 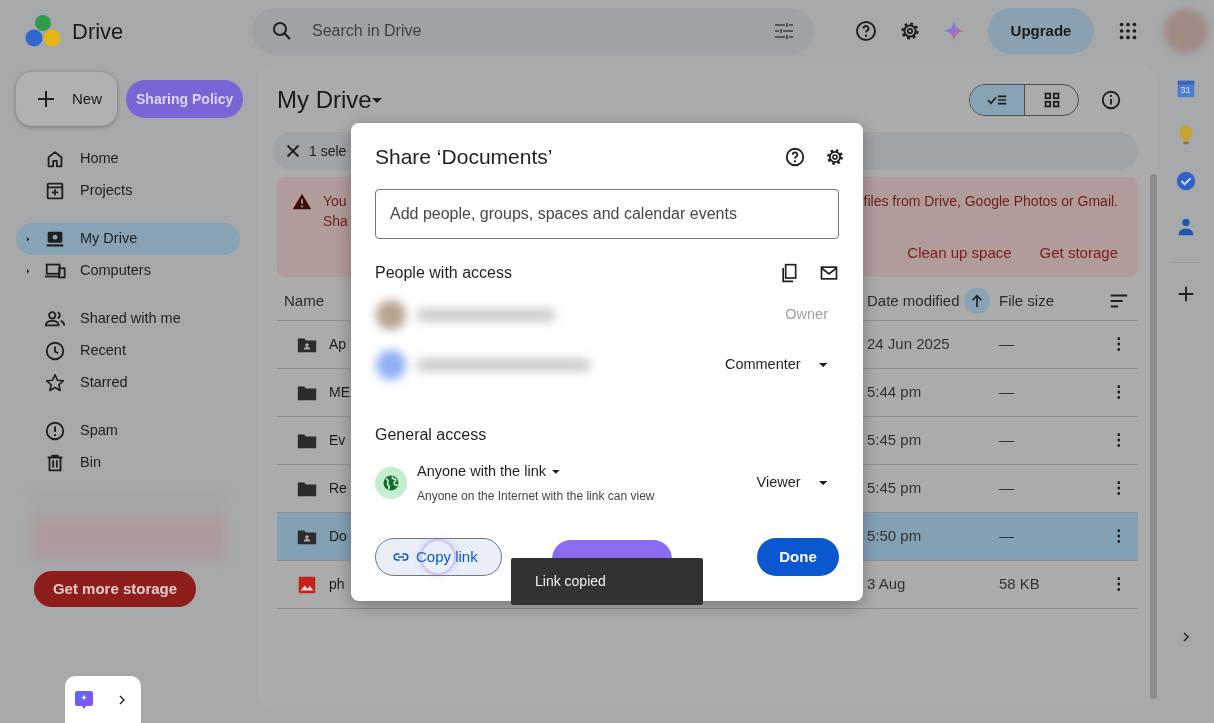 What do you see at coordinates (338, 488) in the screenshot?
I see `file-name: Re` at bounding box center [338, 488].